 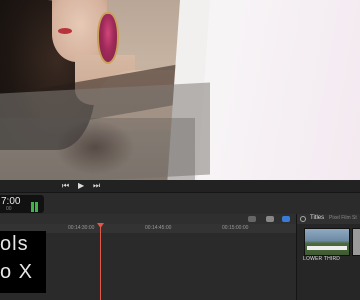 I want to click on snapping-icon, so click(x=286, y=219).